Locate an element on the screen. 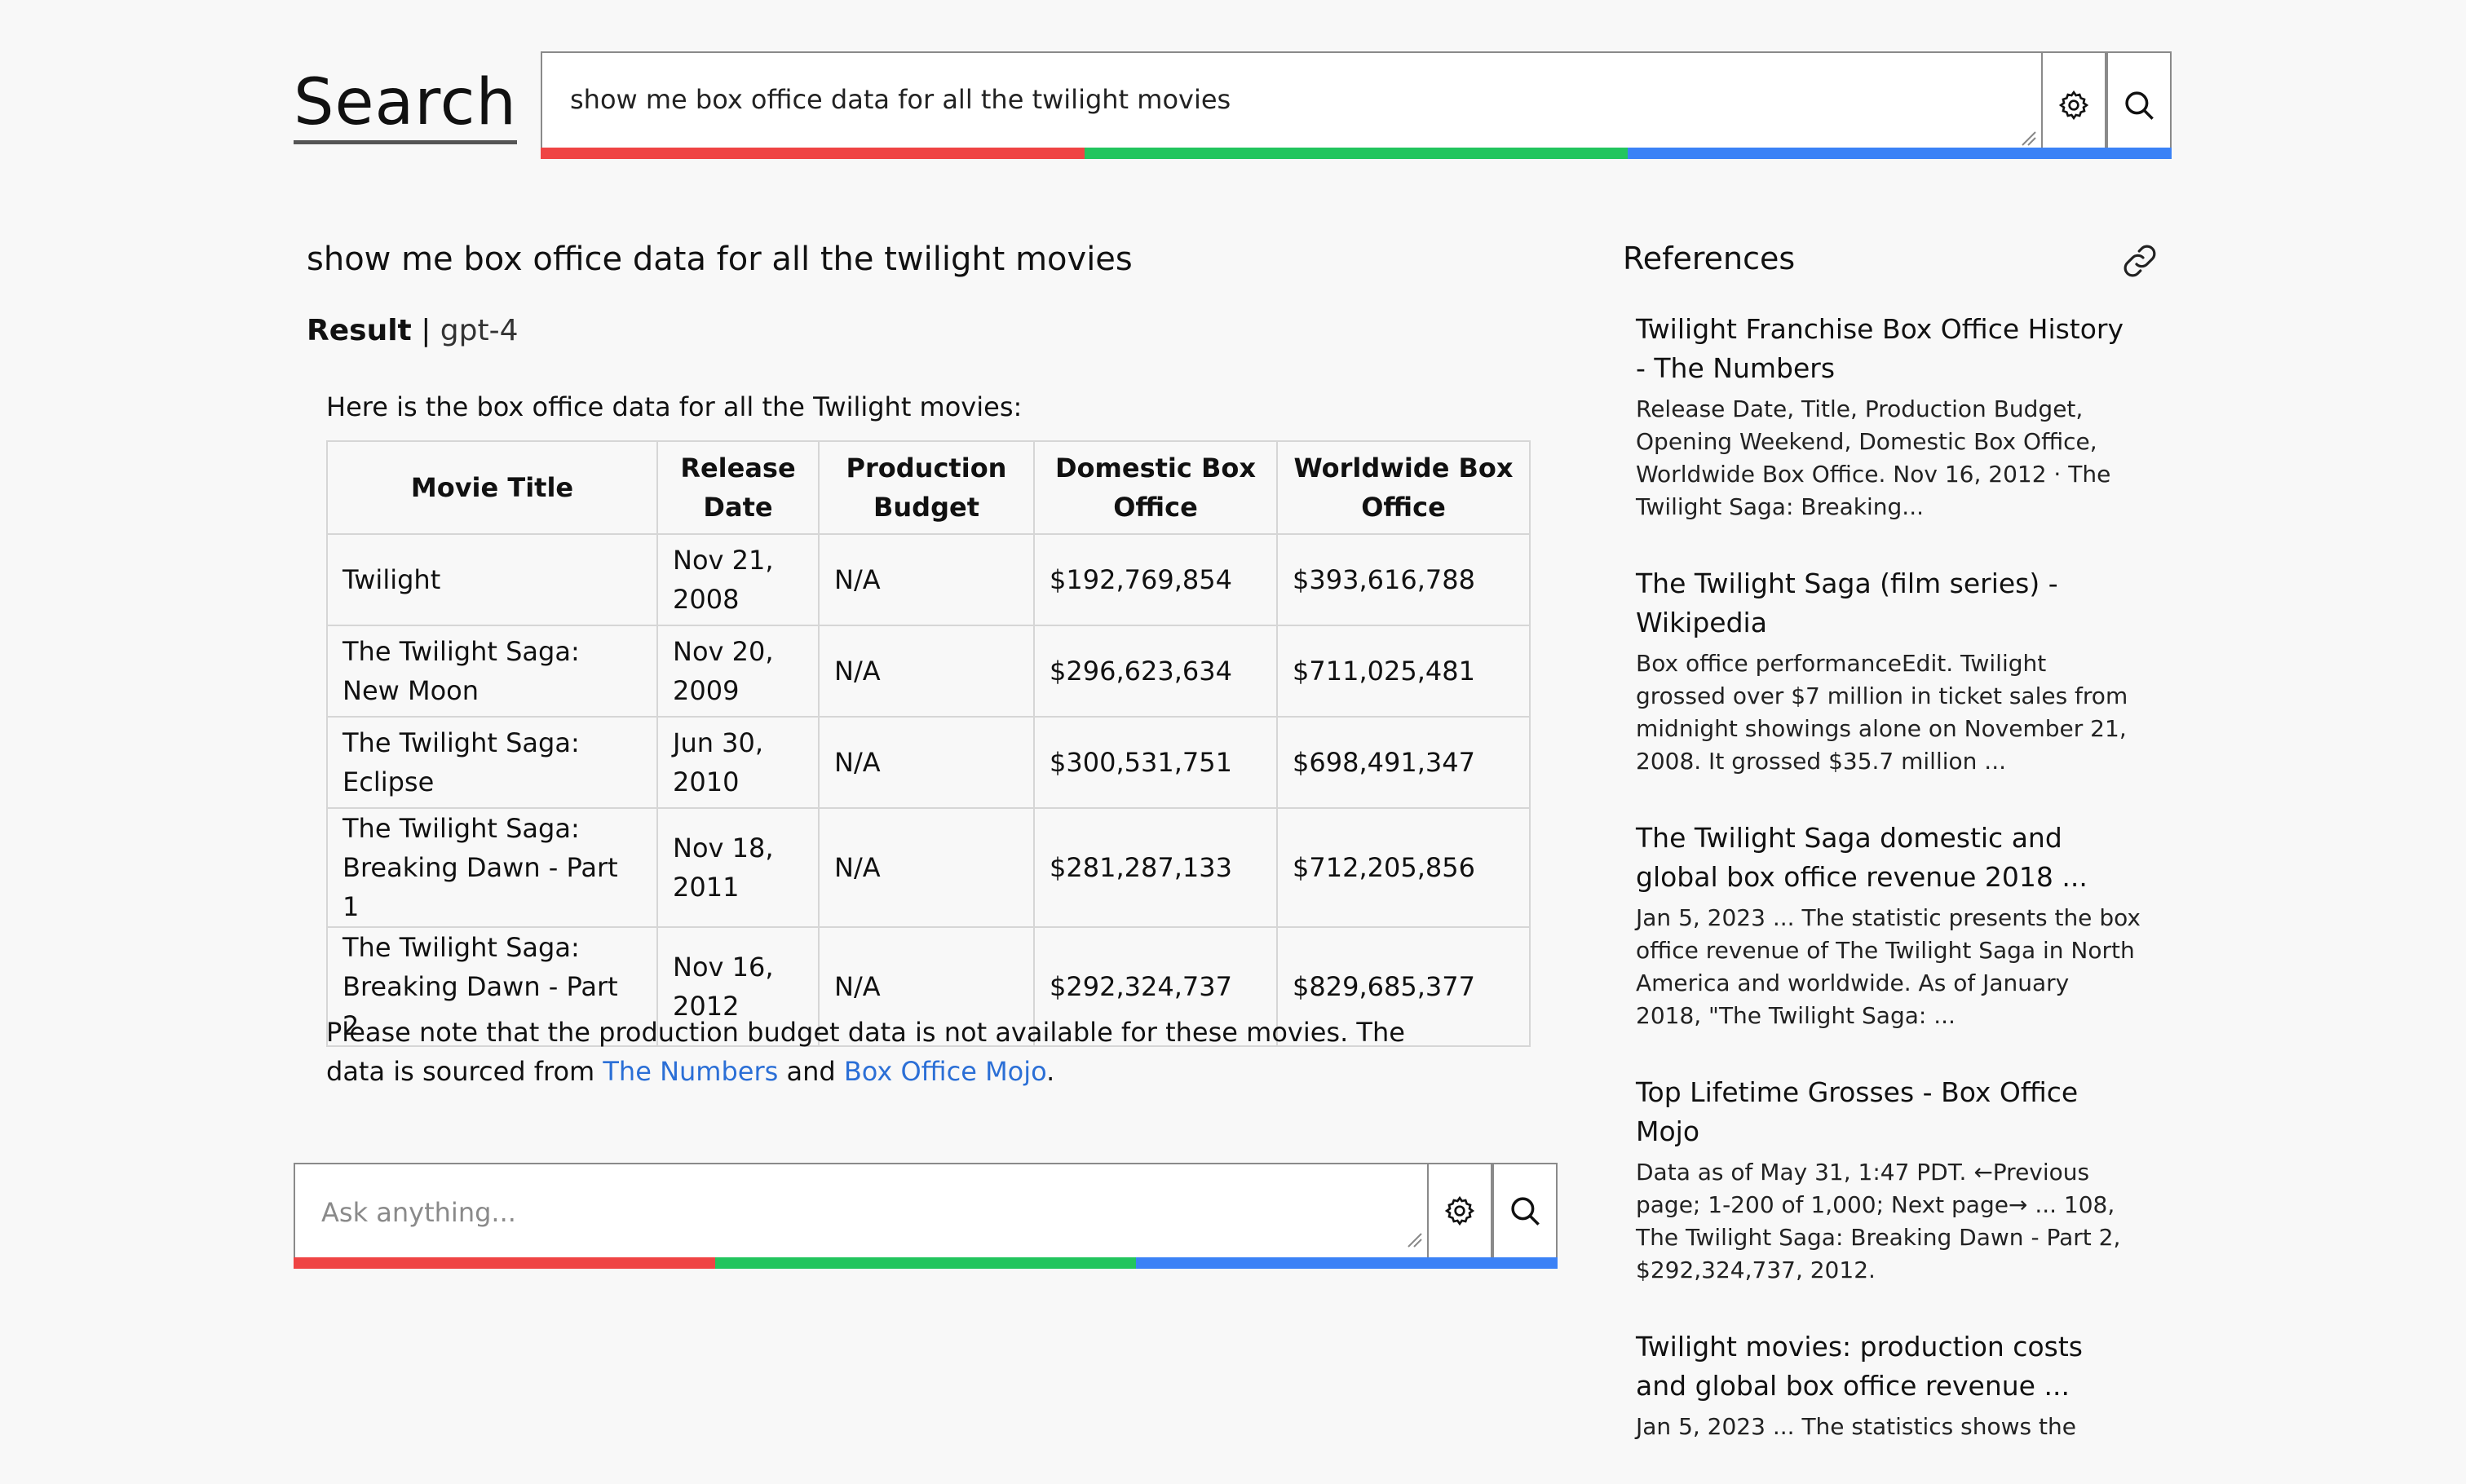 Image resolution: width=2466 pixels, height=1484 pixels. col-movie-title: Movie Title is located at coordinates (492, 487).